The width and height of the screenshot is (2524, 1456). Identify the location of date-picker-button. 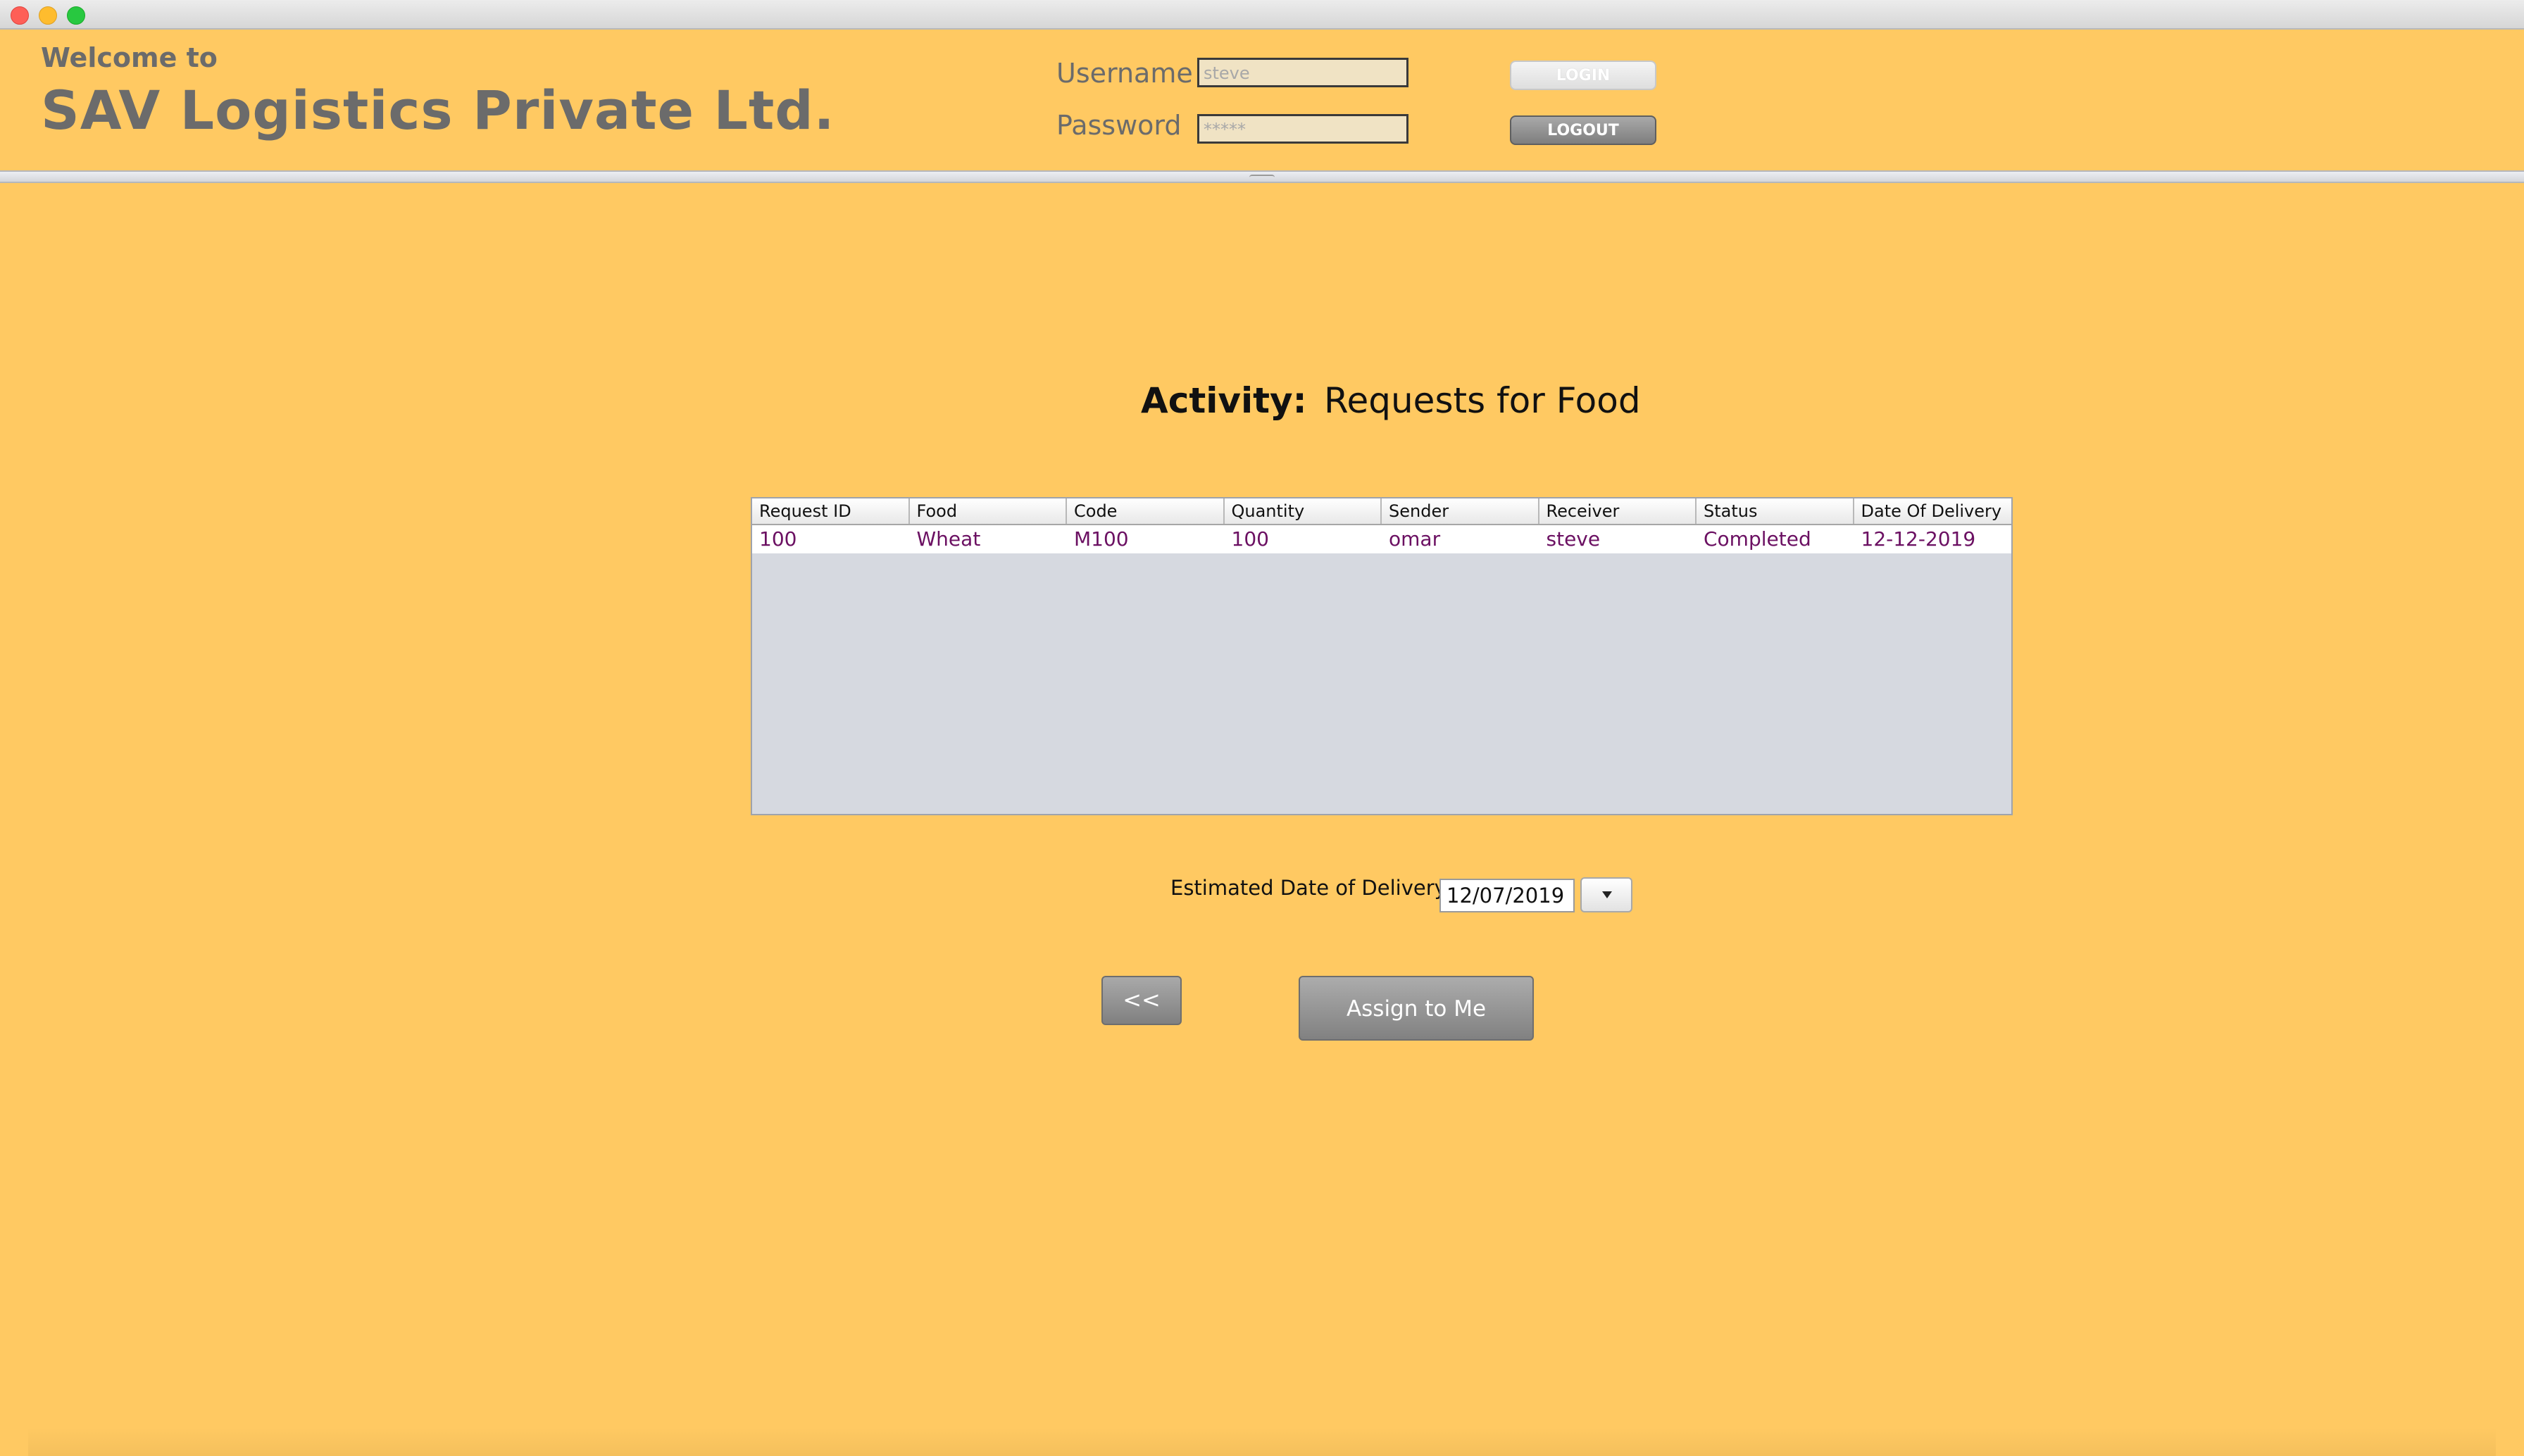
(1606, 894).